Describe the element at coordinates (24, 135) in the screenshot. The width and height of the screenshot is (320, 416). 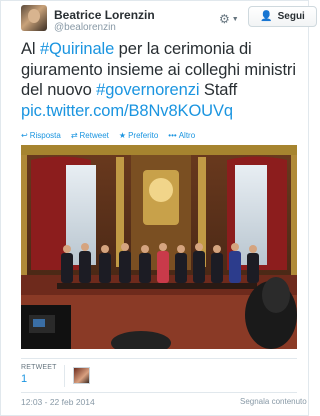
I see `reply-icon: ↩` at that location.